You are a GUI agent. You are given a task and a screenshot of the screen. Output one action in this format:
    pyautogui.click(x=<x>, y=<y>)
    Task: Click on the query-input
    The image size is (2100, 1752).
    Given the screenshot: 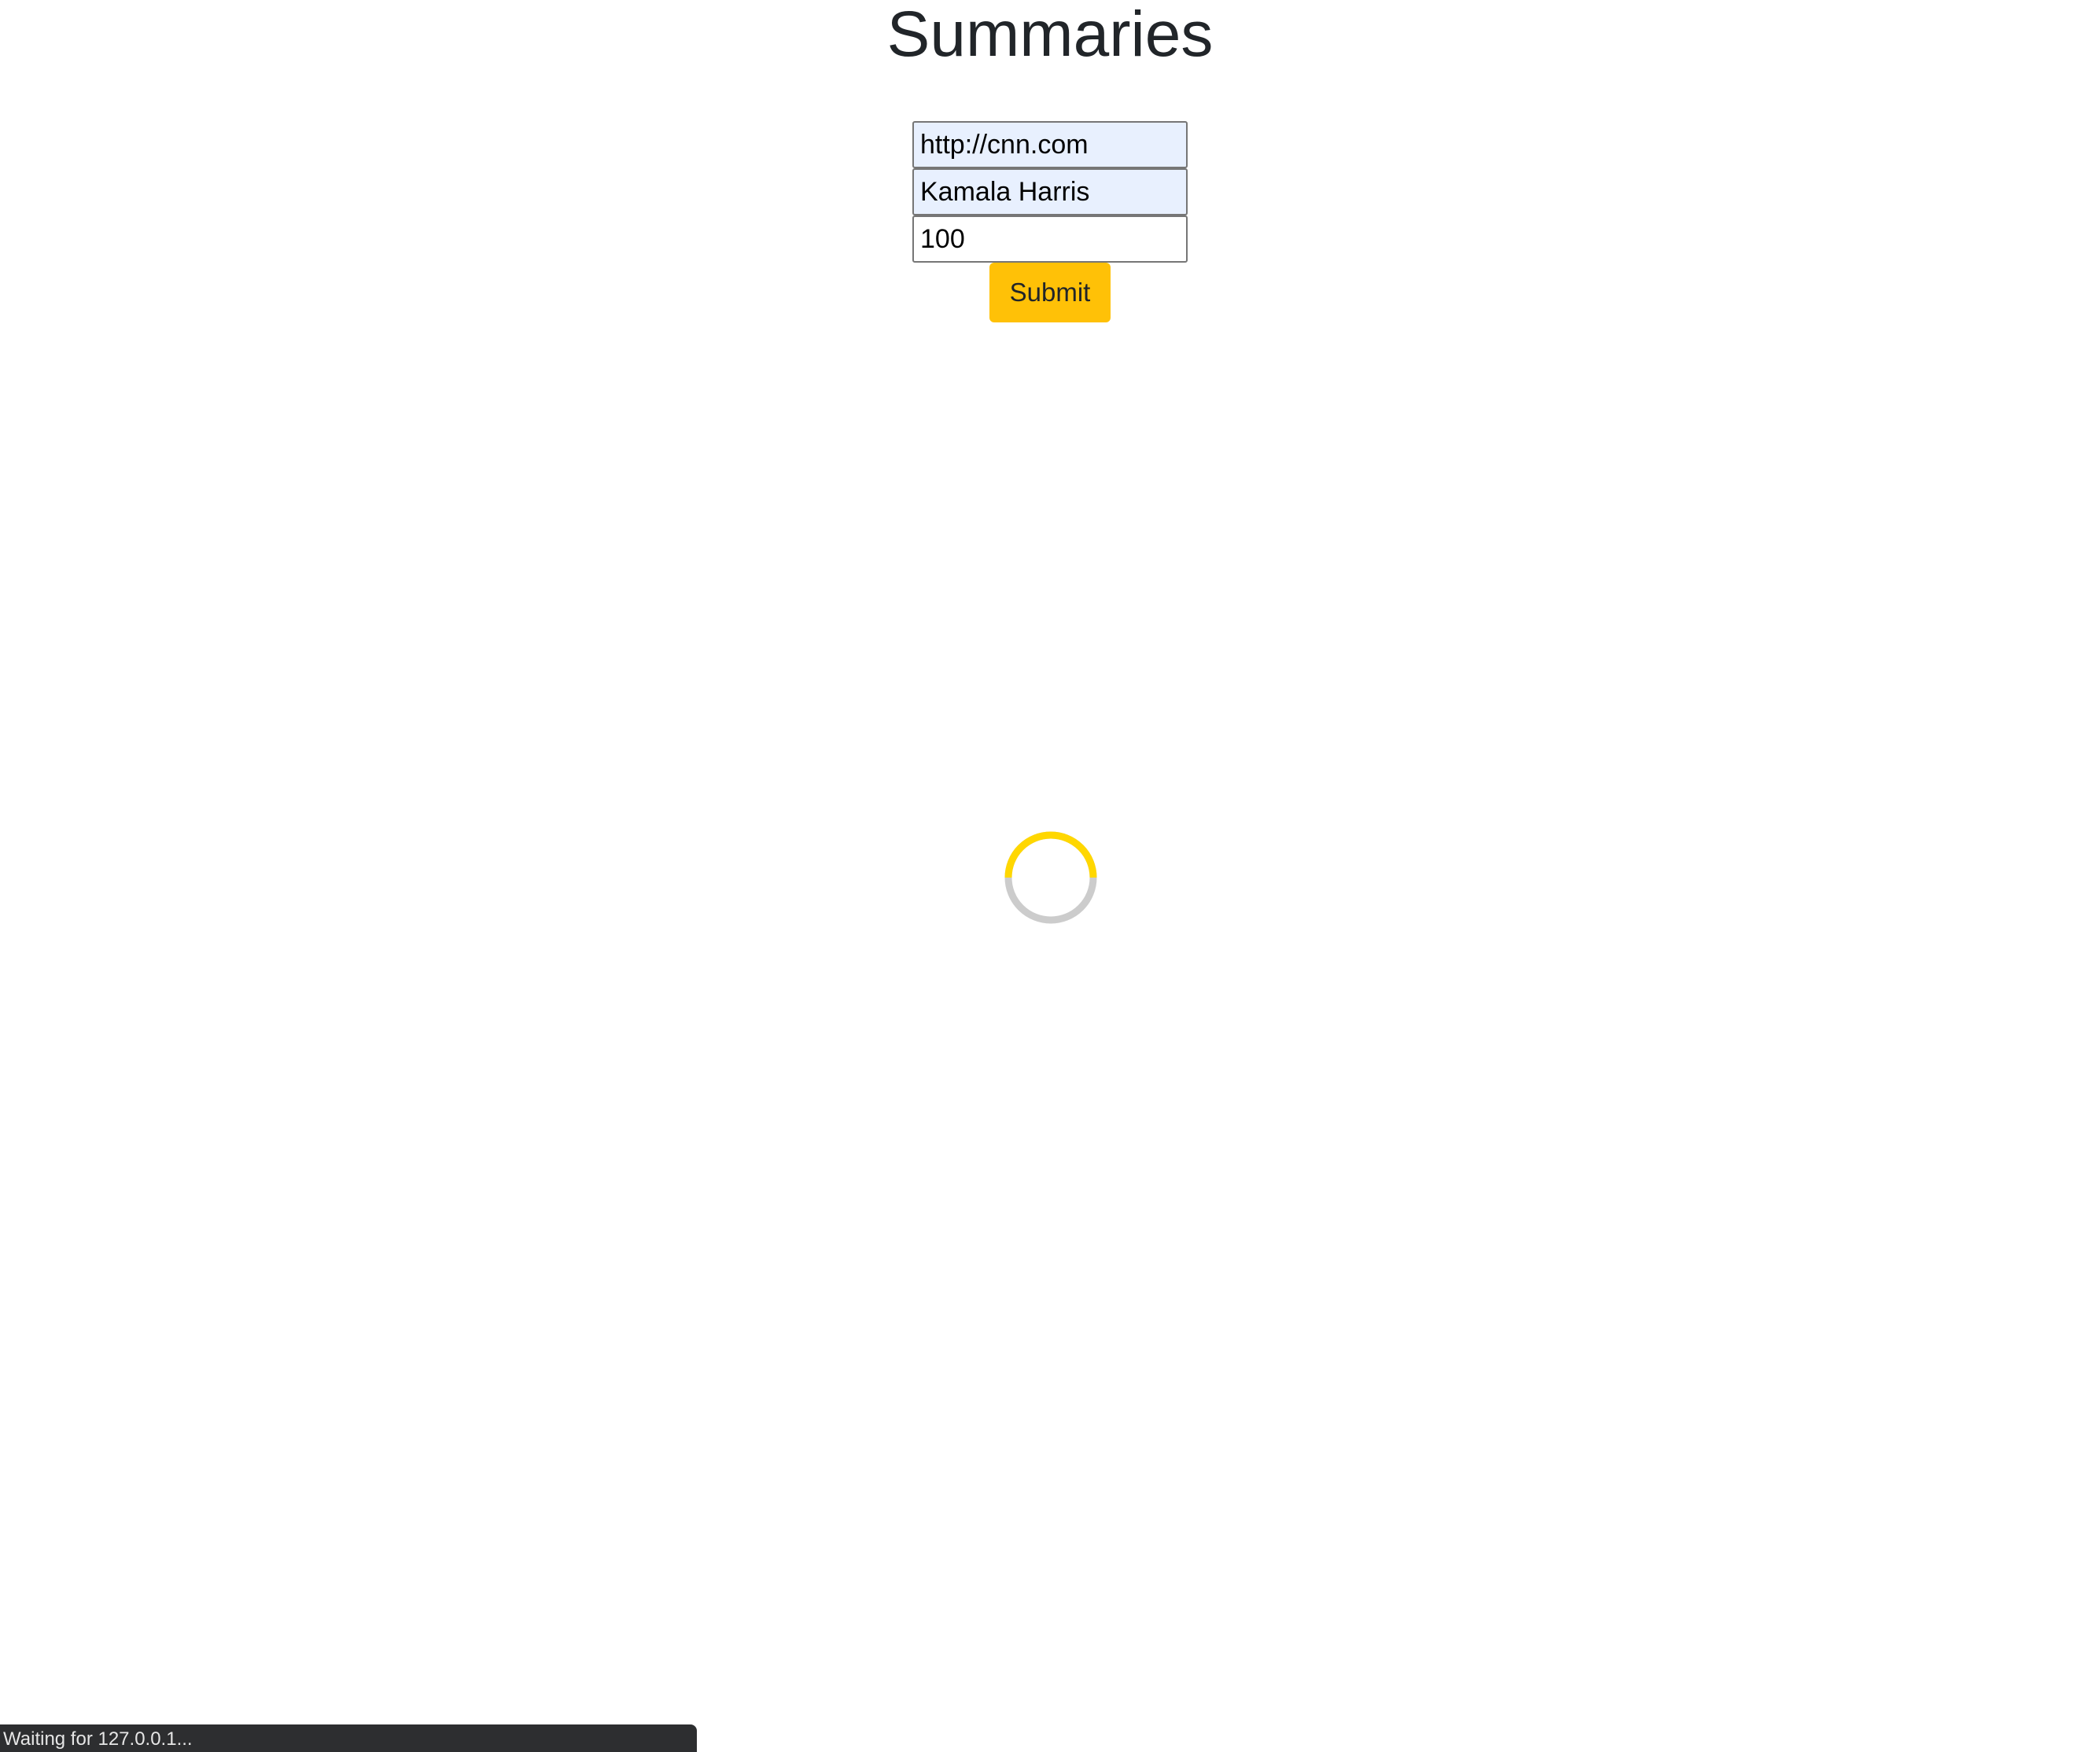 What is the action you would take?
    pyautogui.click(x=1050, y=191)
    